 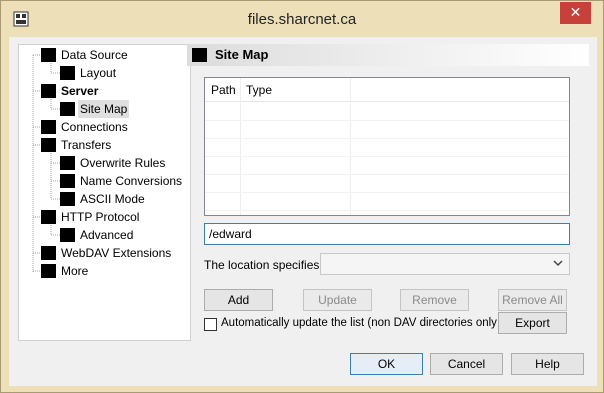 I want to click on location-label: The location specifies:, so click(x=263, y=265).